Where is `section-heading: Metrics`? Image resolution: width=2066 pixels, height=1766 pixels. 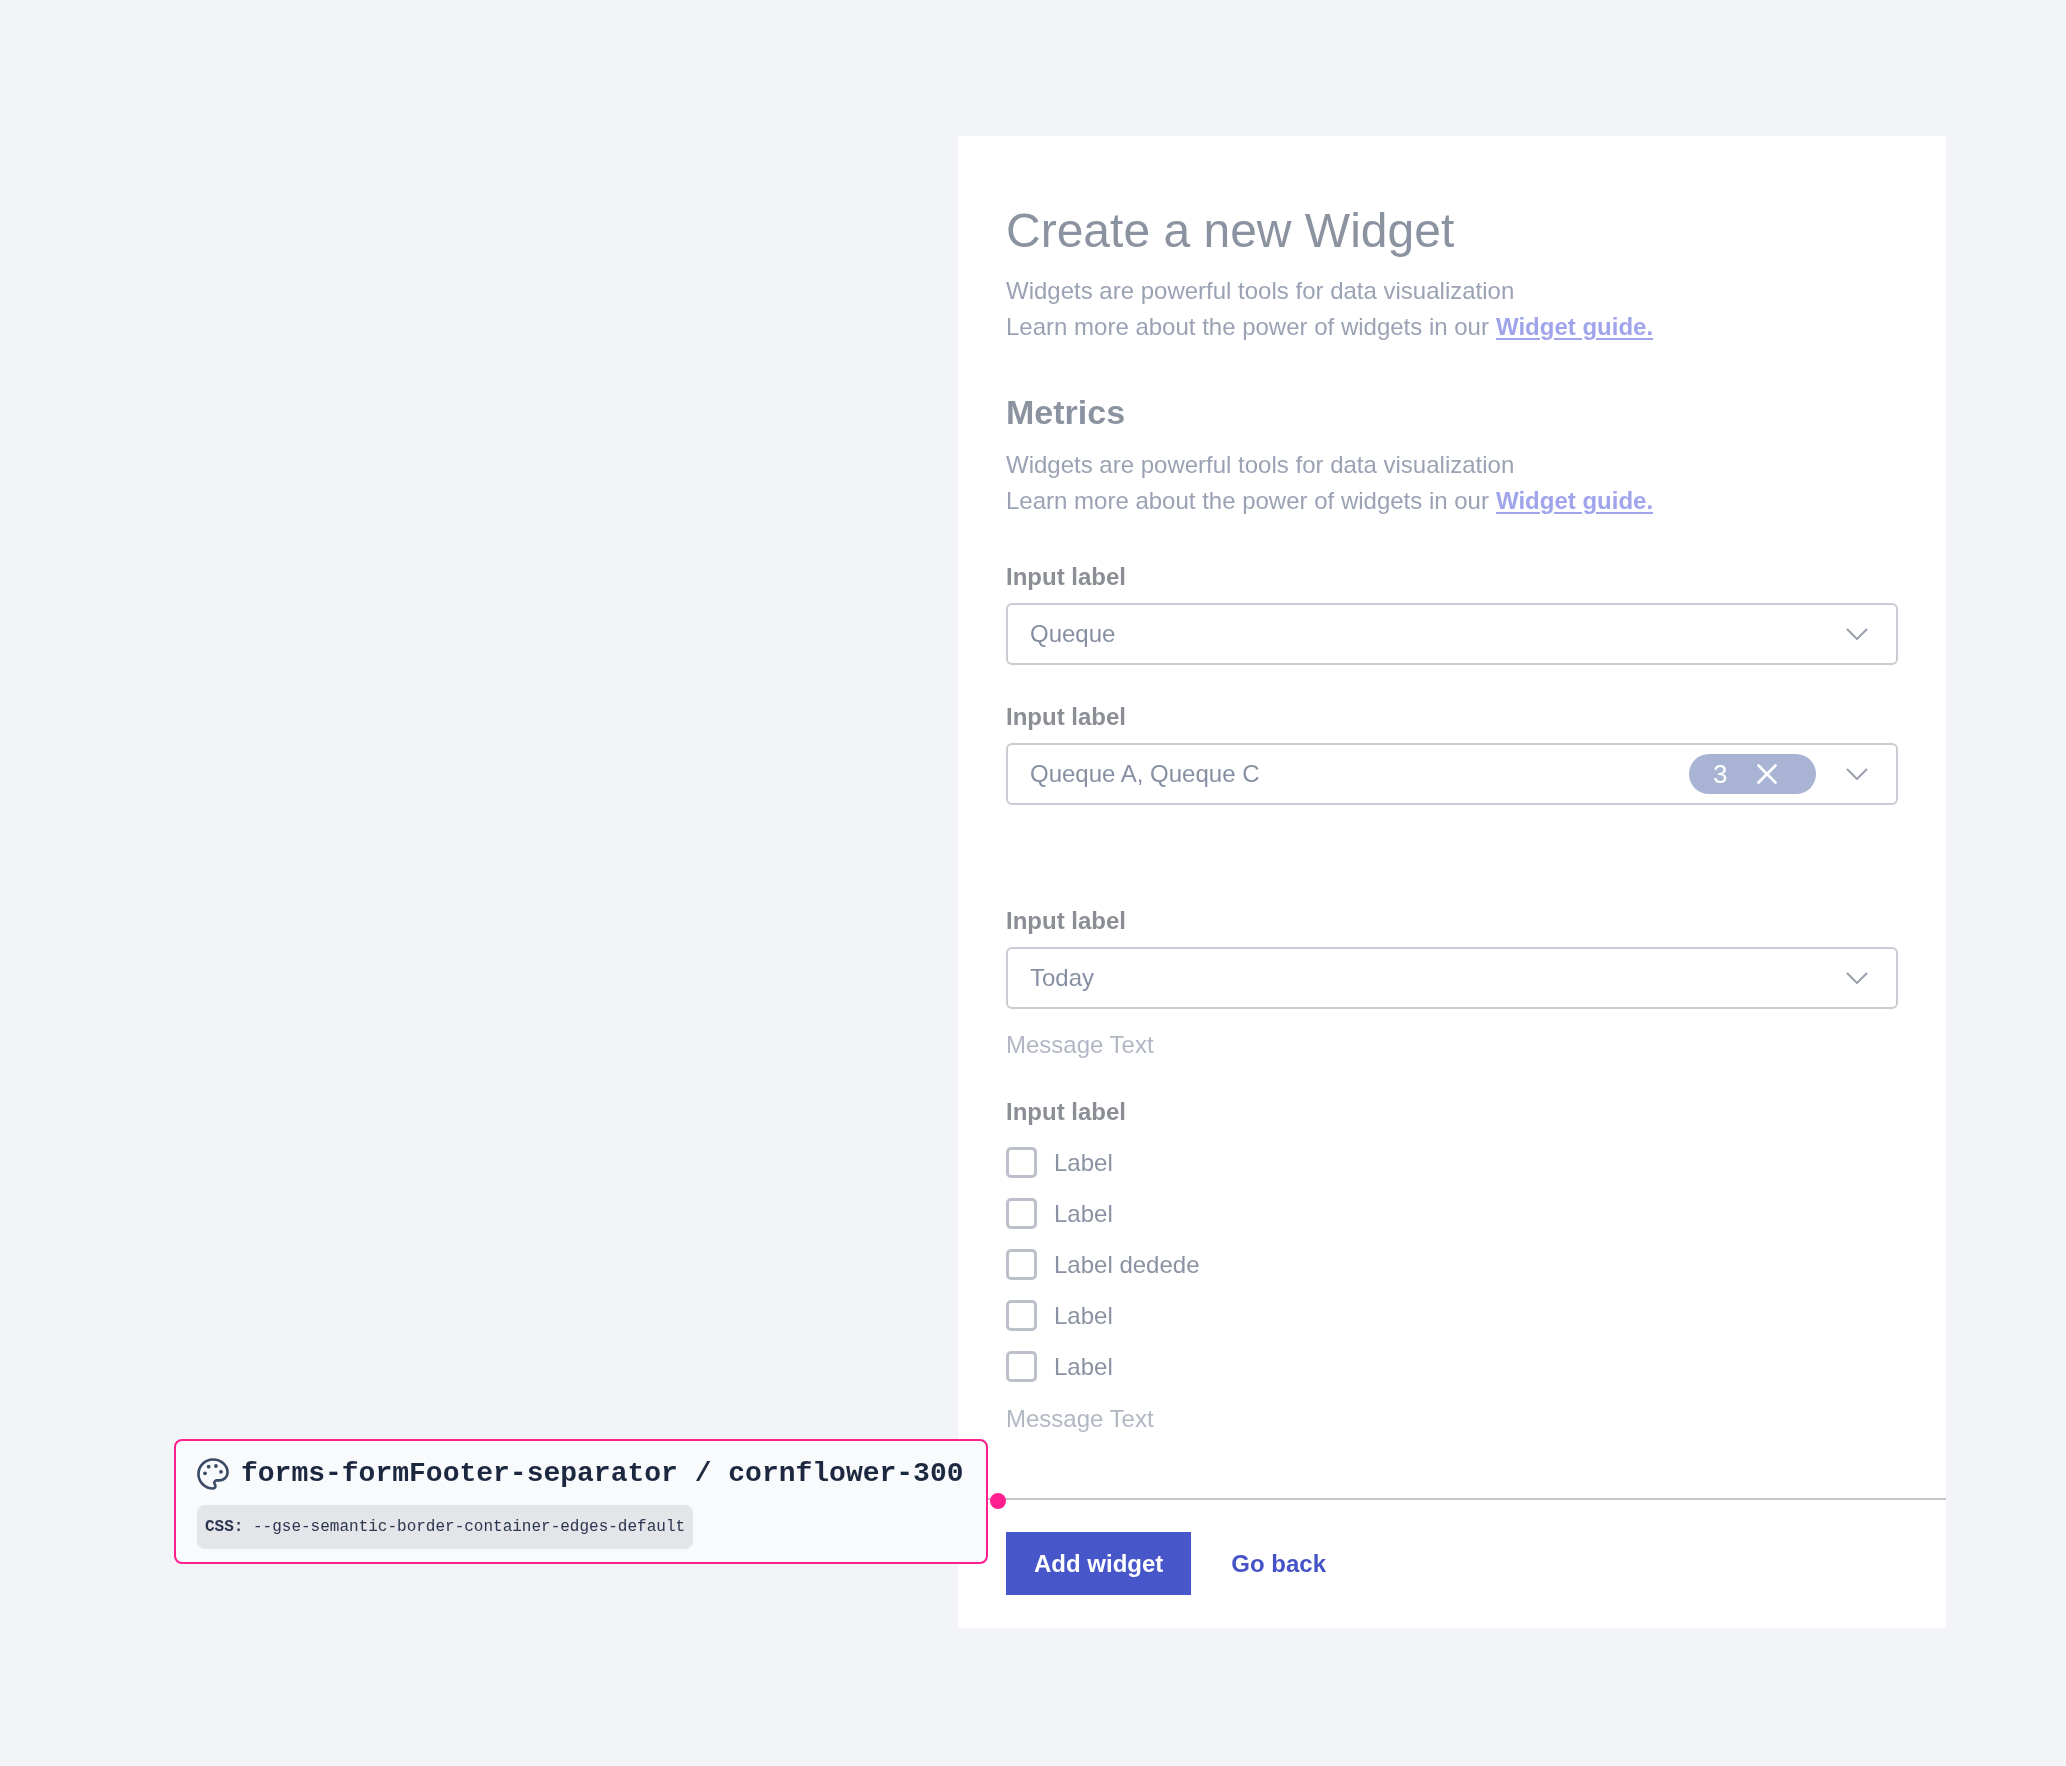
section-heading: Metrics is located at coordinates (1066, 412).